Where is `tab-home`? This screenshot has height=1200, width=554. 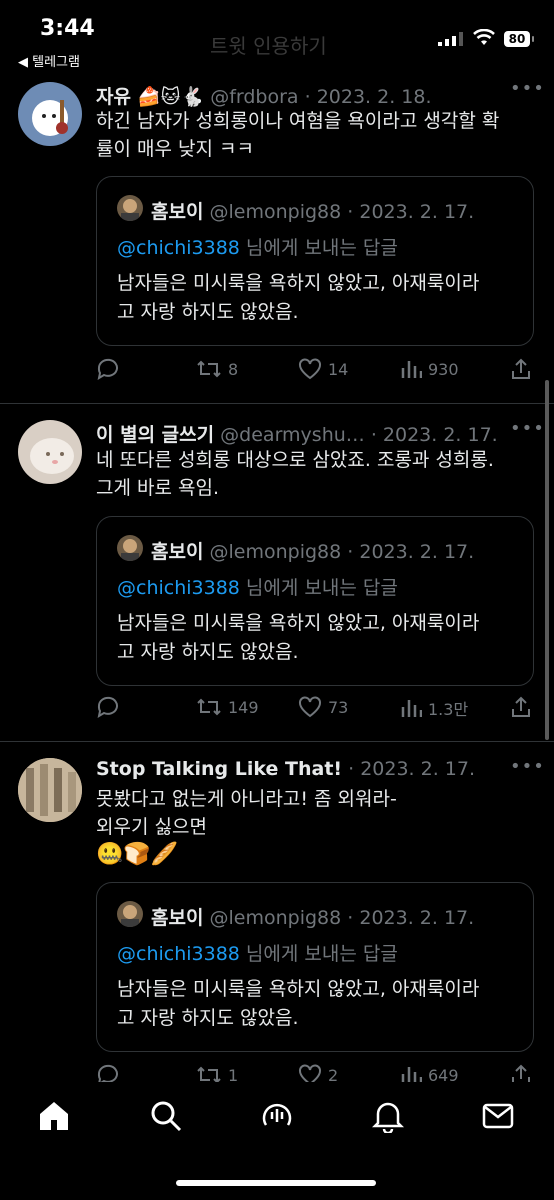
tab-home is located at coordinates (54, 1116).